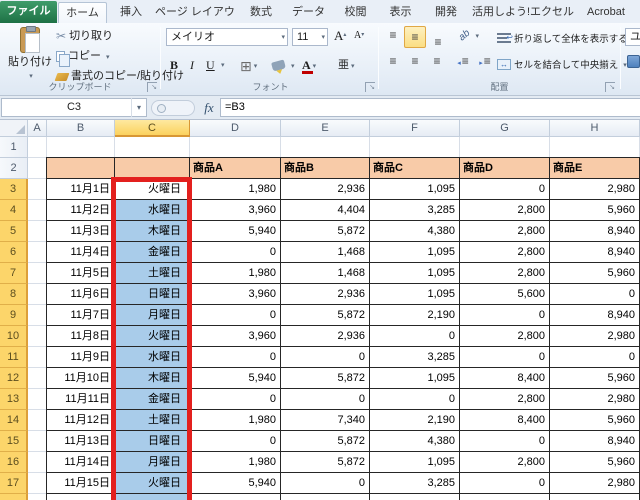 This screenshot has height=500, width=640. Describe the element at coordinates (325, 294) in the screenshot. I see `cell-E8: 2,936` at that location.